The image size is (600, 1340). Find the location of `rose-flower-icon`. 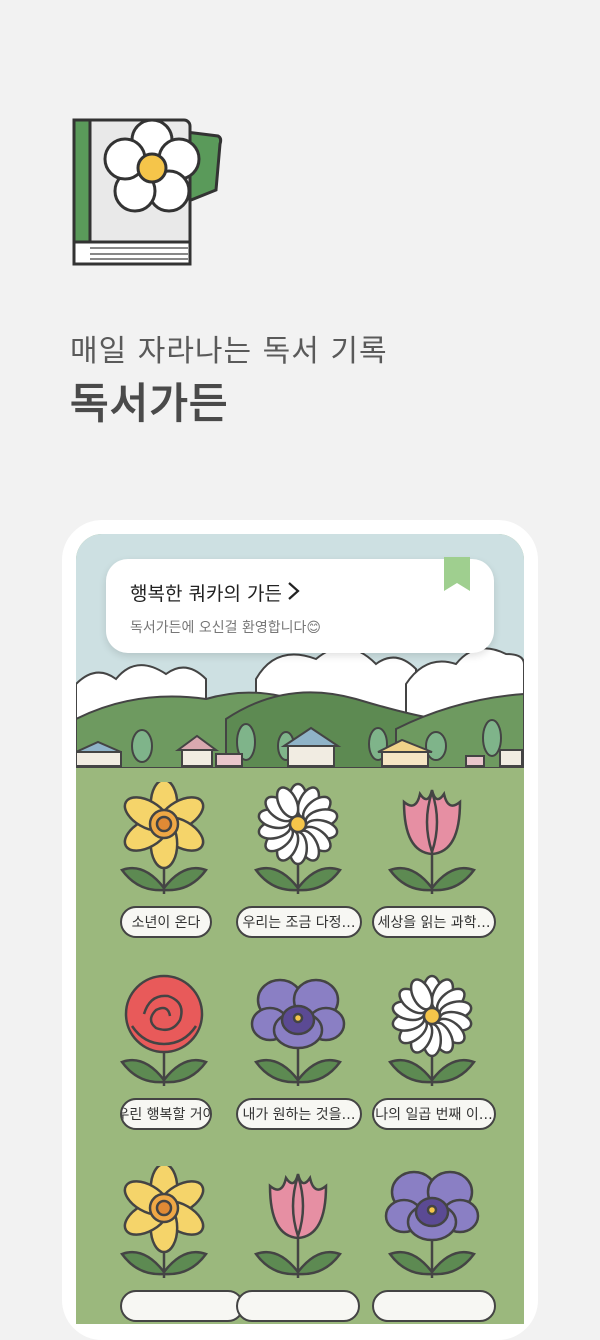

rose-flower-icon is located at coordinates (164, 1031).